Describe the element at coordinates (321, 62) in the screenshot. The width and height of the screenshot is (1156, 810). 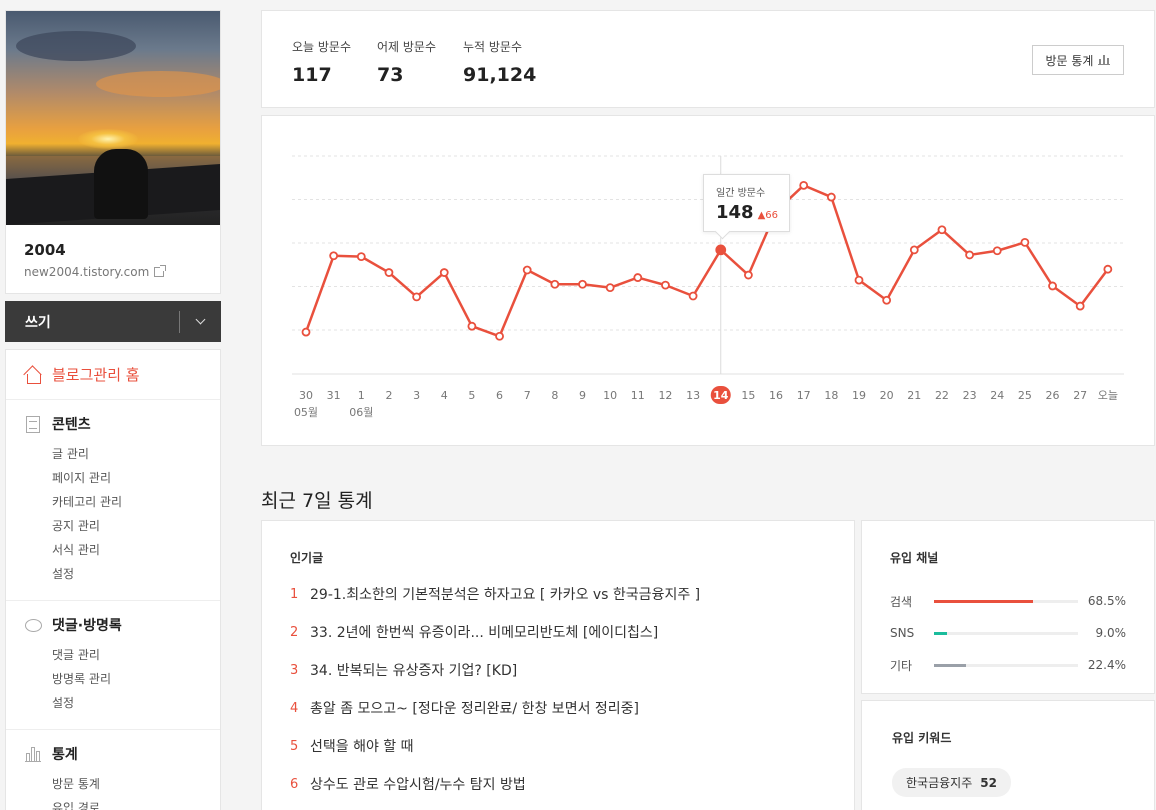
I see `today-visits: 오늘 방문수 117` at that location.